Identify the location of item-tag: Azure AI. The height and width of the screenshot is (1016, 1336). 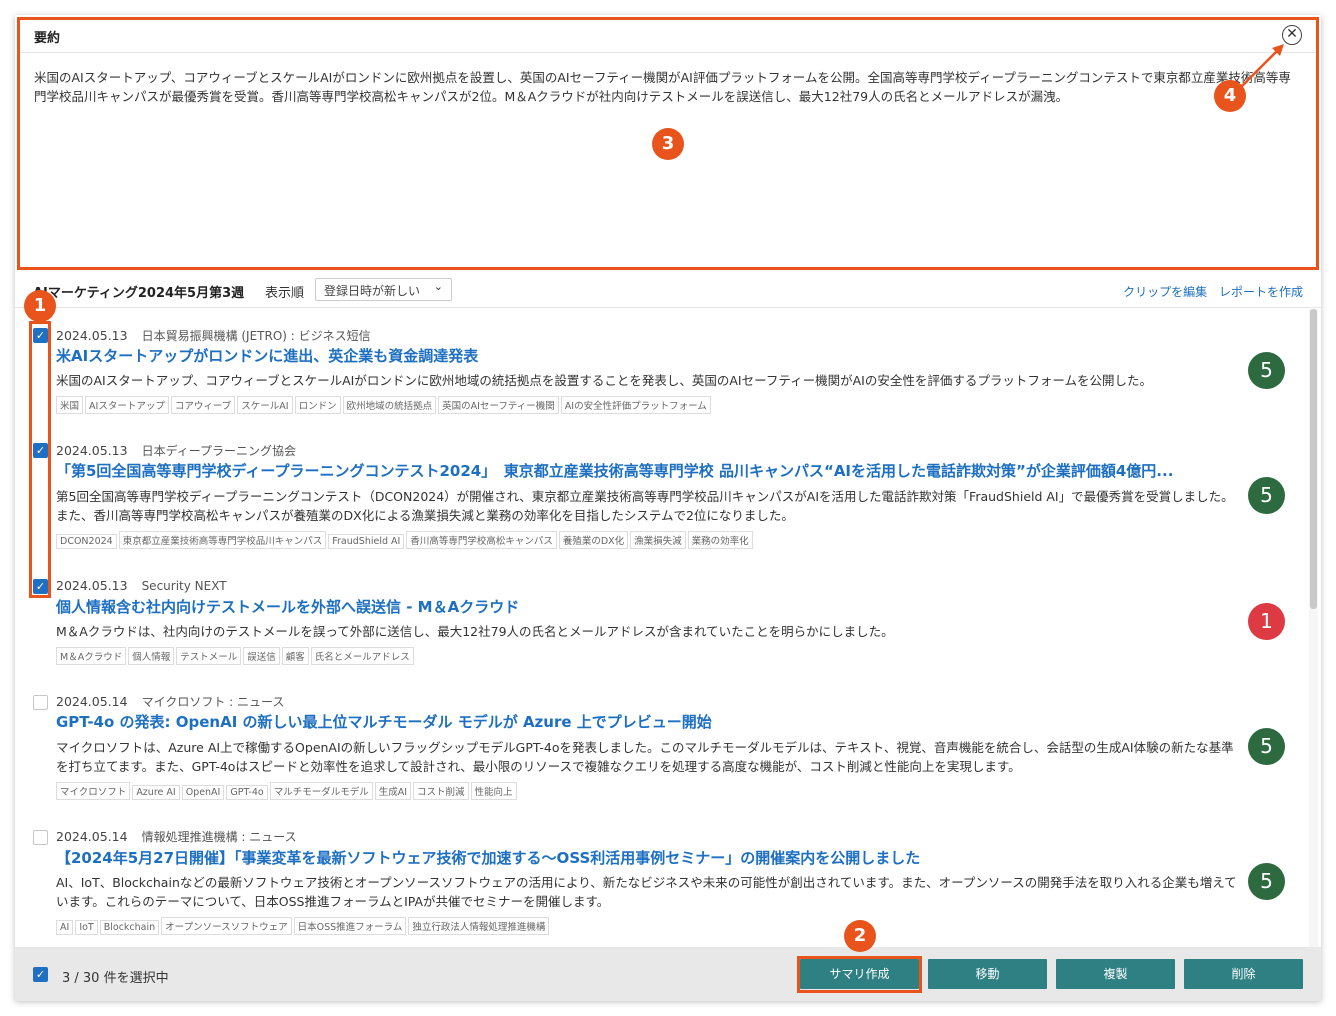
(156, 792).